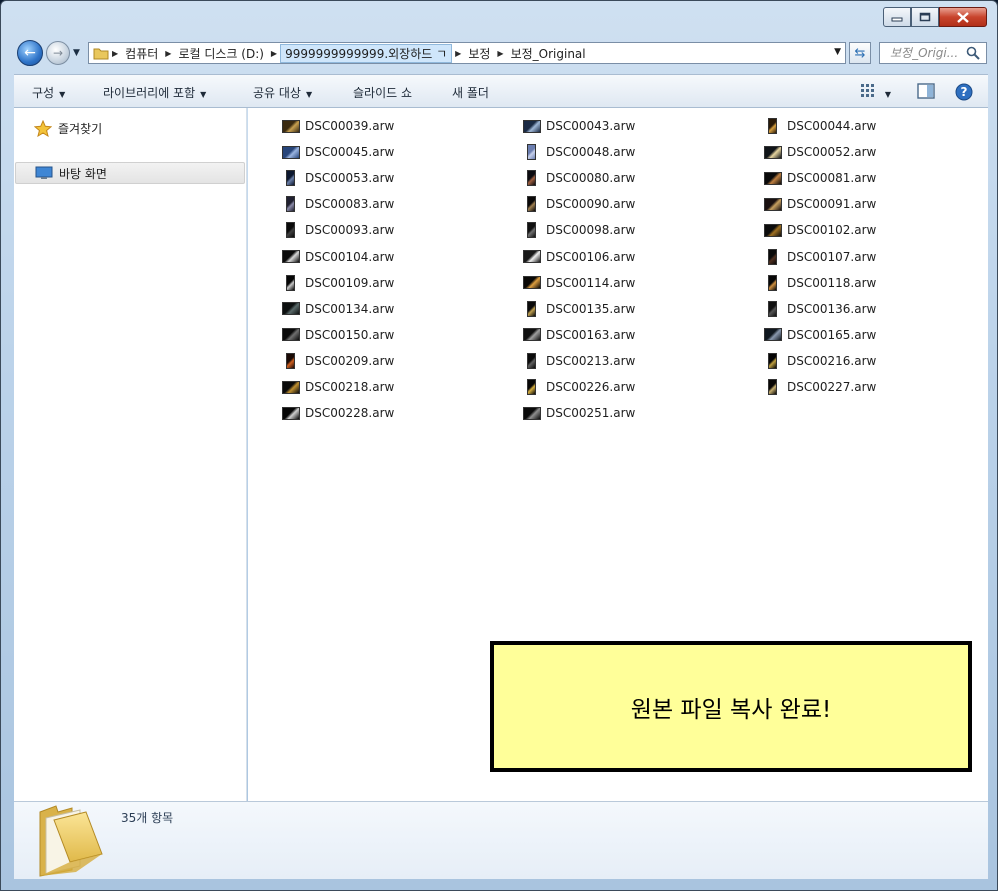 The height and width of the screenshot is (891, 998). I want to click on preview-pane-icon, so click(926, 91).